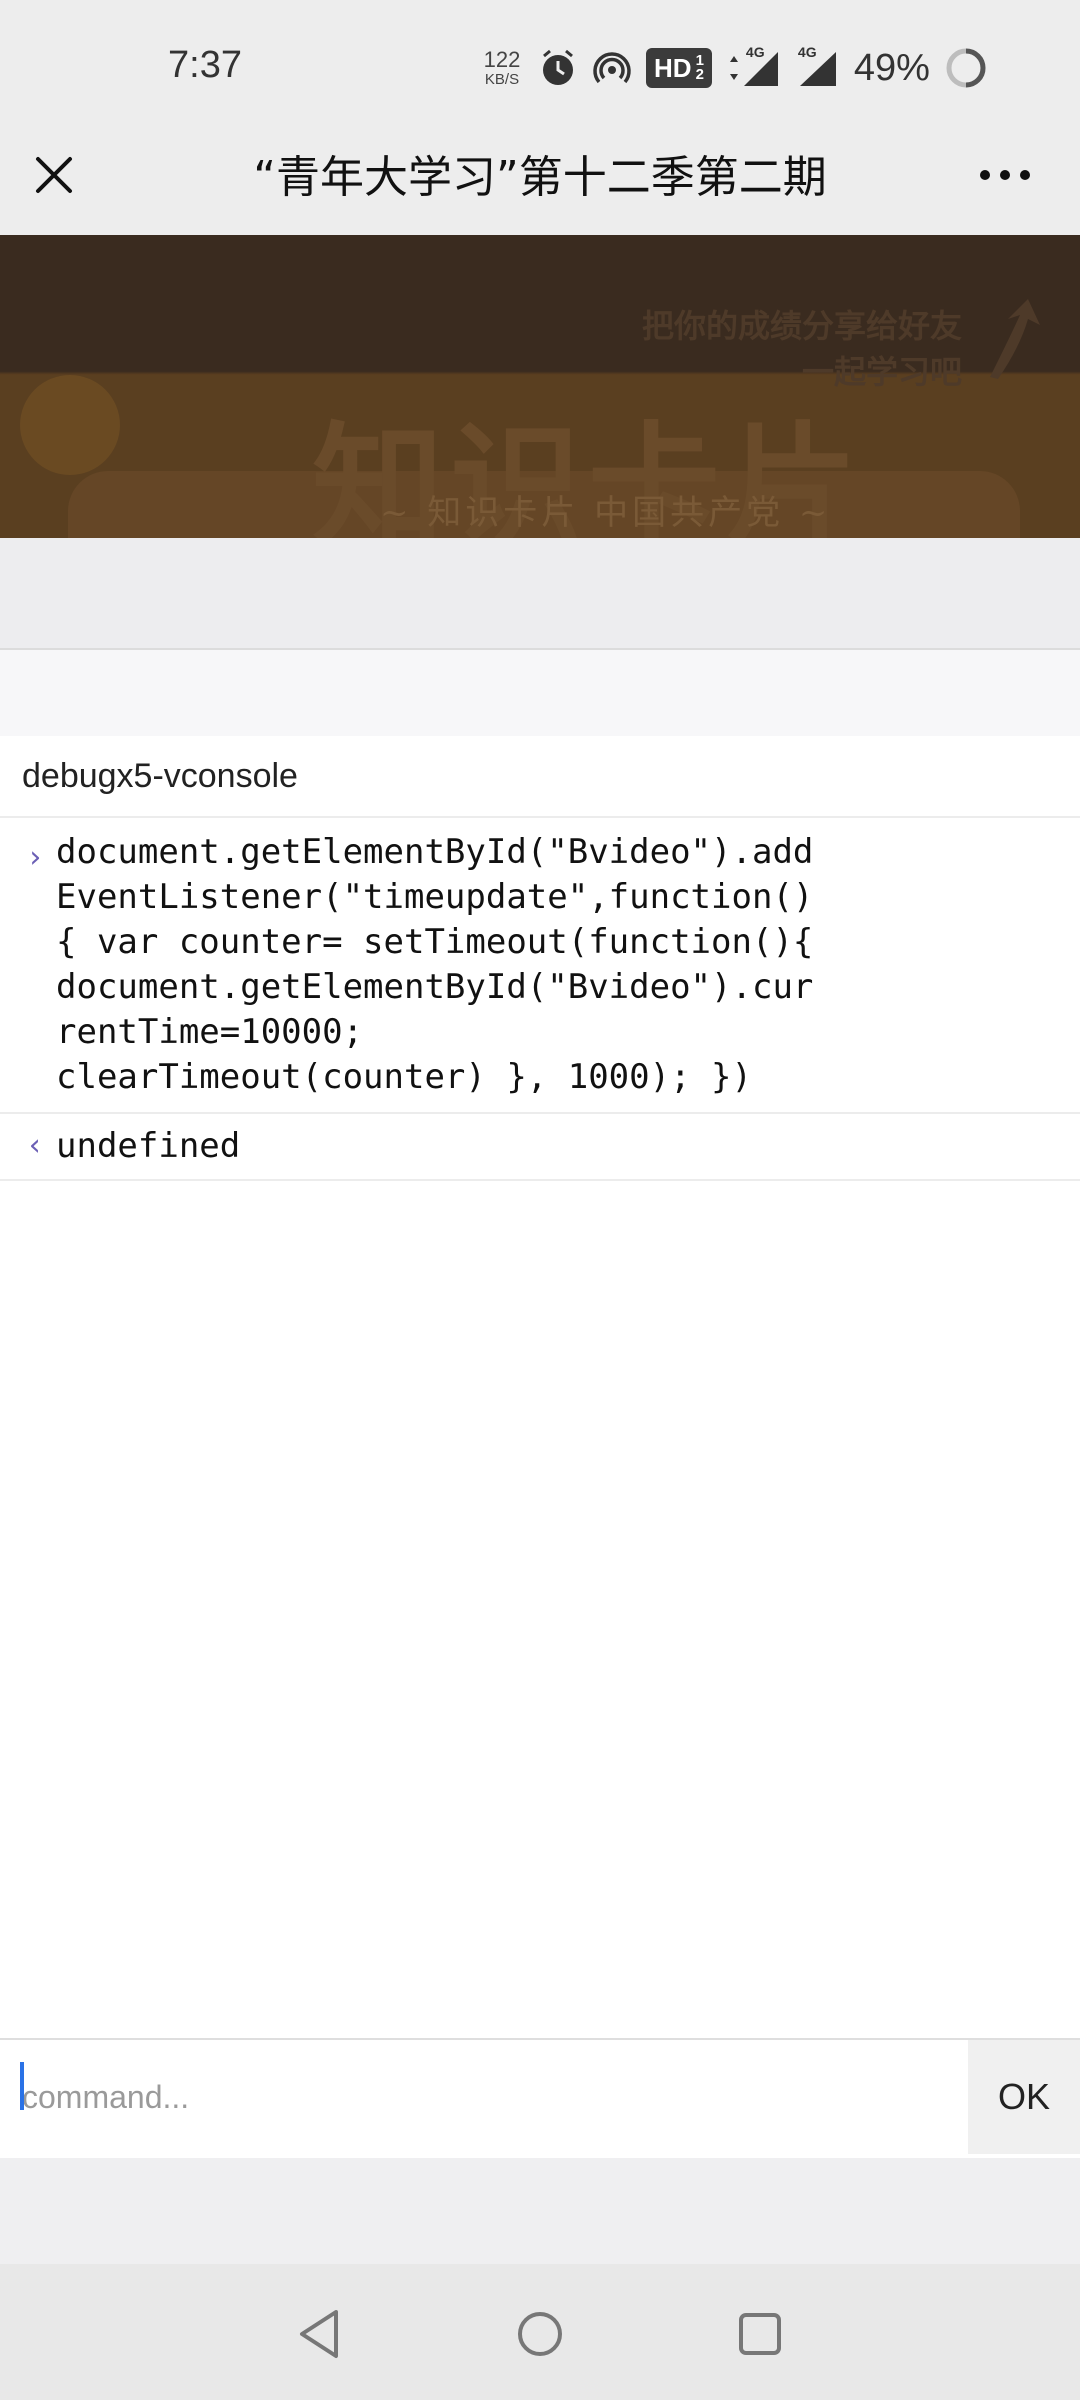 The height and width of the screenshot is (2400, 1080). Describe the element at coordinates (540, 386) in the screenshot. I see `knowledge-card-banner: 把你的成绩分享给好友 一起学习吧 知识卡片 ~ 知识卡片 中国共产党 ~` at that location.